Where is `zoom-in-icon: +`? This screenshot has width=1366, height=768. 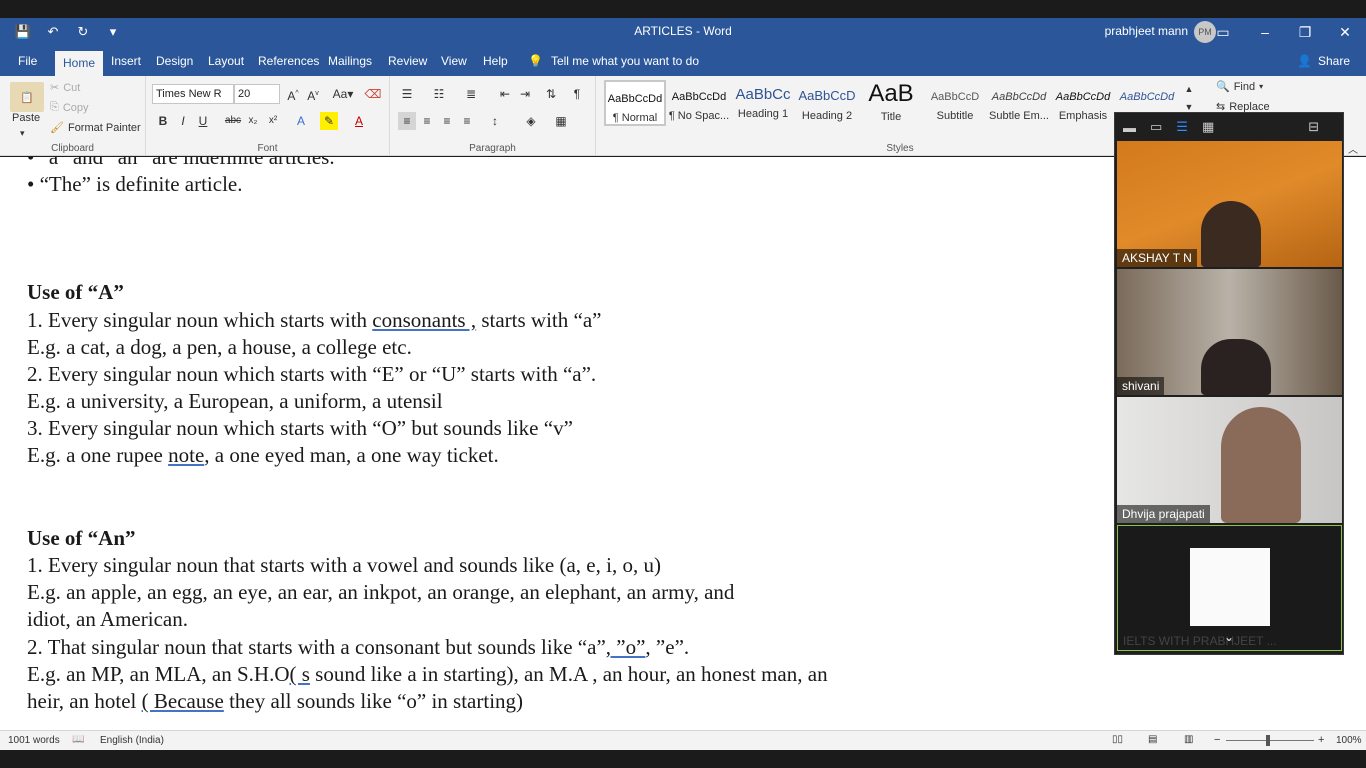 zoom-in-icon: + is located at coordinates (1321, 740).